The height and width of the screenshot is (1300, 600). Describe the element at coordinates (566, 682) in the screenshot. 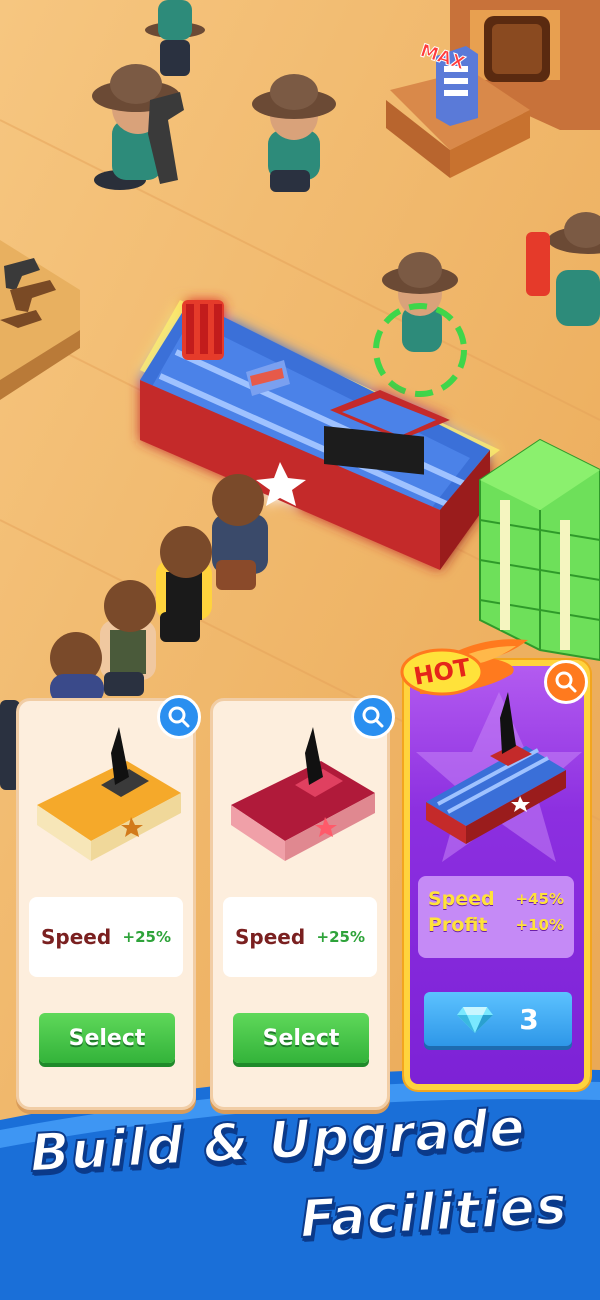

I see `magnifier-icon` at that location.